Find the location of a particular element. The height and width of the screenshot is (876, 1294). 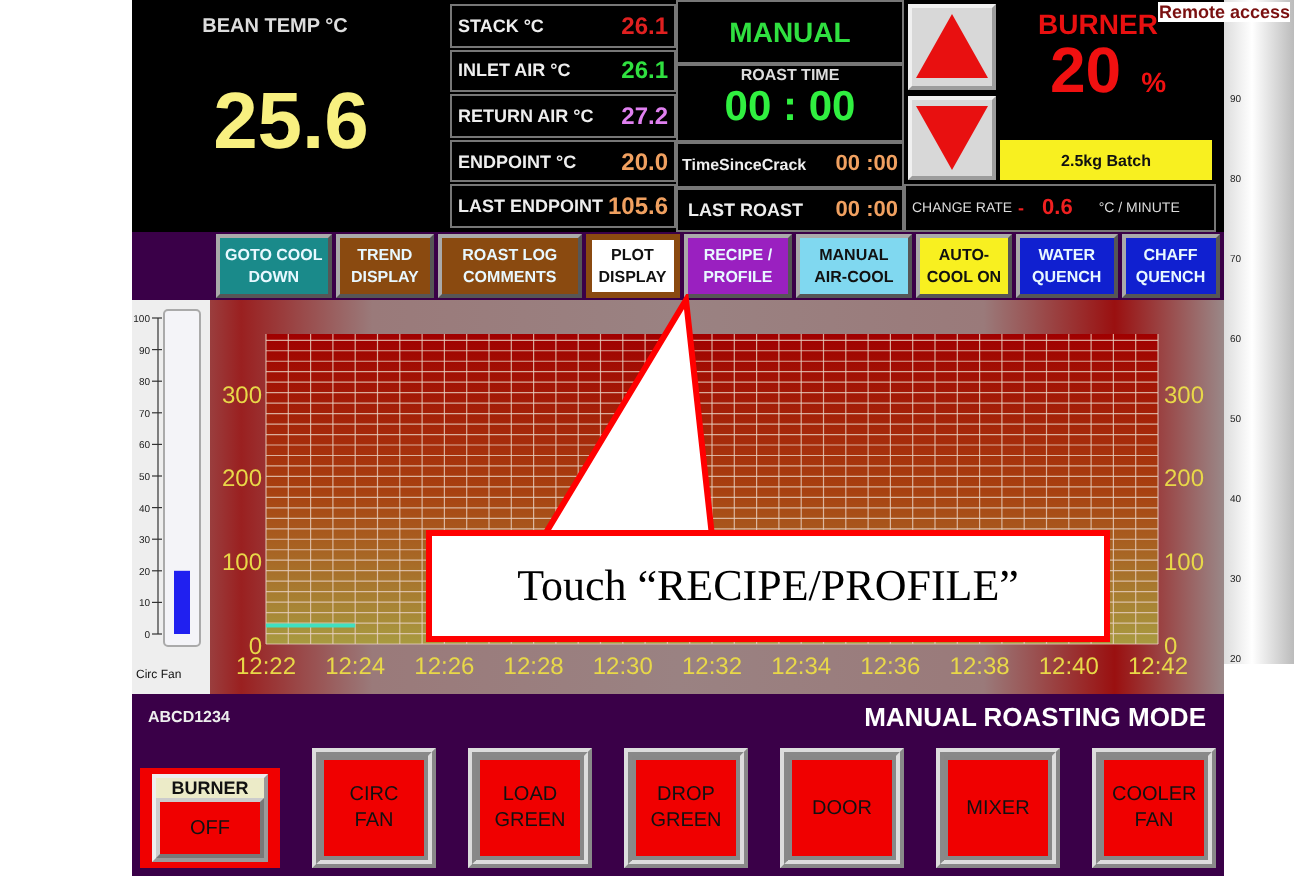

x-tick-label: 12:28 is located at coordinates (533, 664).